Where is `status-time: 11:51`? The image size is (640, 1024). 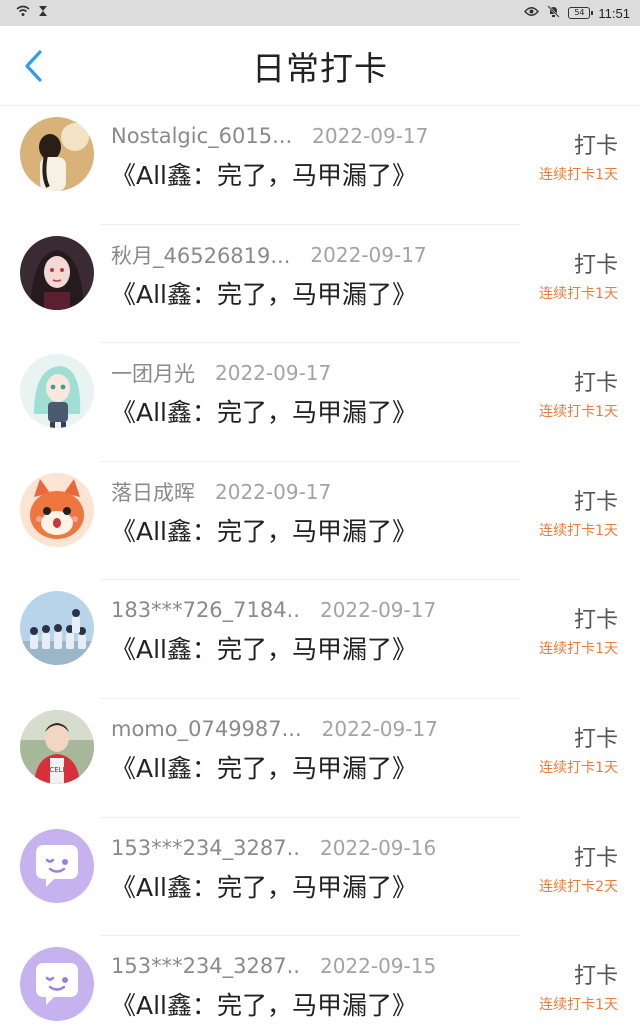 status-time: 11:51 is located at coordinates (614, 13).